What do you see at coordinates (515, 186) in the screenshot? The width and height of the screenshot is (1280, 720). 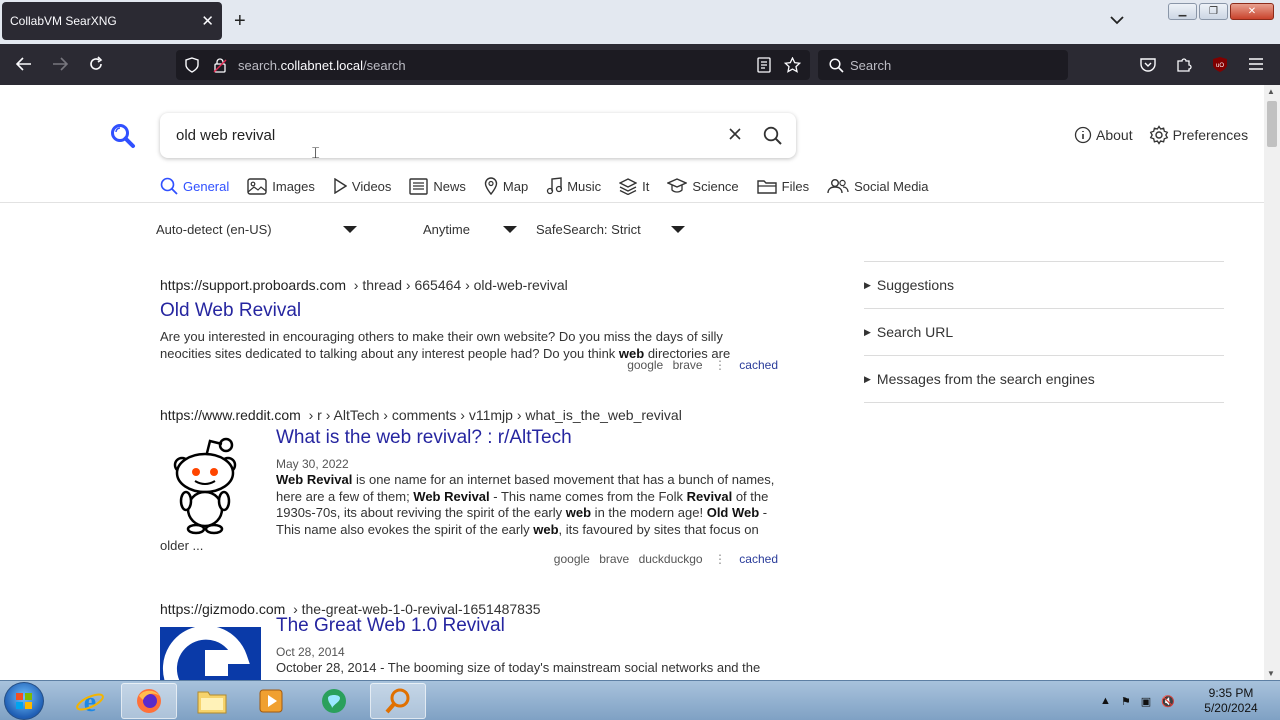 I see `tab-label: Map` at bounding box center [515, 186].